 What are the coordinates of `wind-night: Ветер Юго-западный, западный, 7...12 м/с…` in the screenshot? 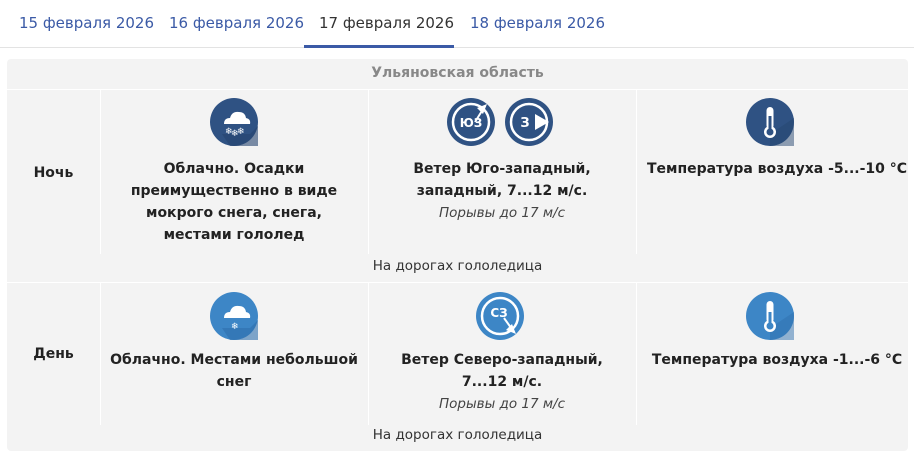 It's located at (502, 191).